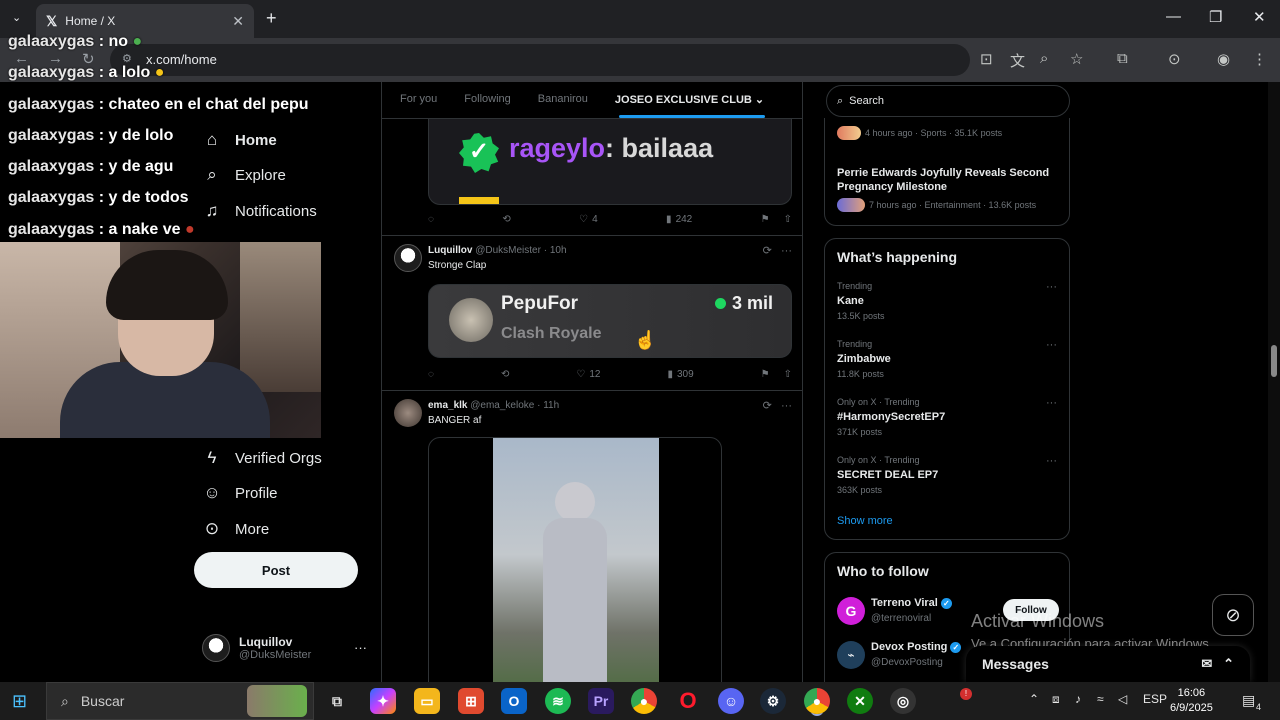 The image size is (1280, 720). I want to click on show-more-link: Show more, so click(865, 521).